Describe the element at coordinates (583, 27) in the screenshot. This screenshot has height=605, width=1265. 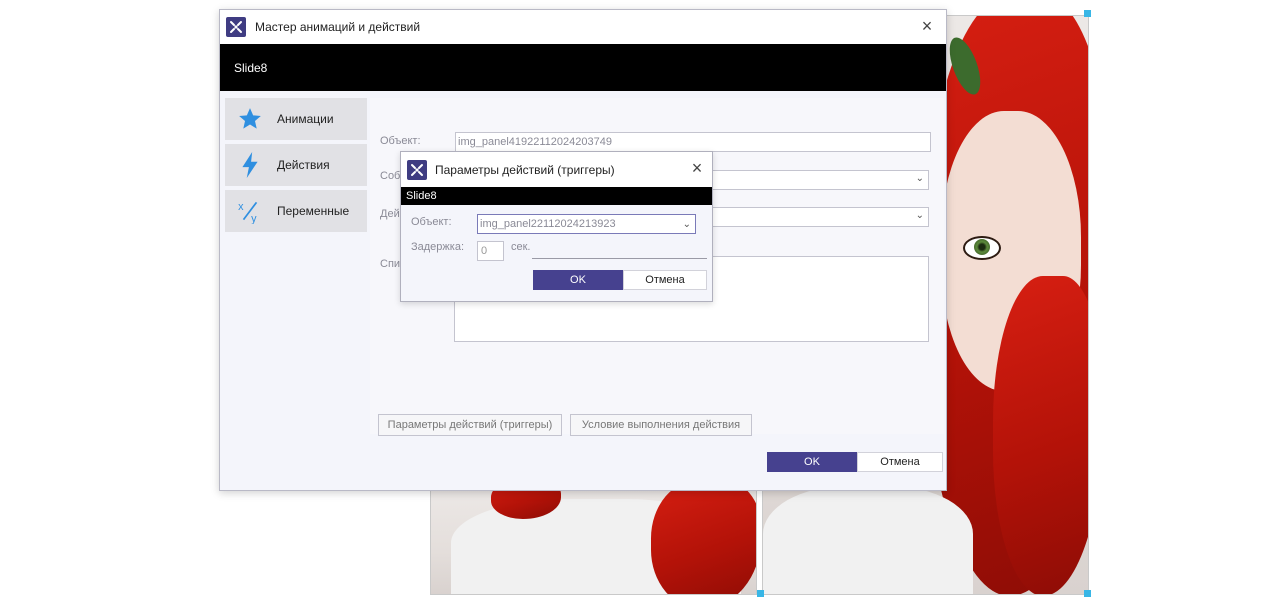
I see `dialog-titlebar: Мастер анимаций и действий ×` at that location.